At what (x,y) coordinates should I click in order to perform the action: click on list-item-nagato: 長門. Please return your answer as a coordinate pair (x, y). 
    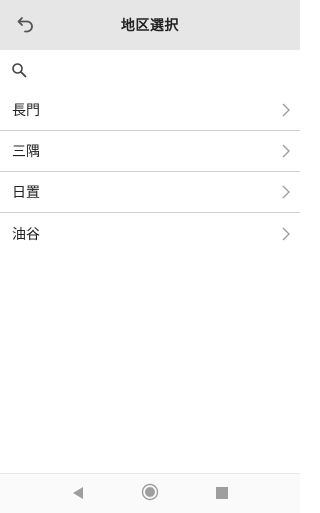
    Looking at the image, I should click on (150, 110).